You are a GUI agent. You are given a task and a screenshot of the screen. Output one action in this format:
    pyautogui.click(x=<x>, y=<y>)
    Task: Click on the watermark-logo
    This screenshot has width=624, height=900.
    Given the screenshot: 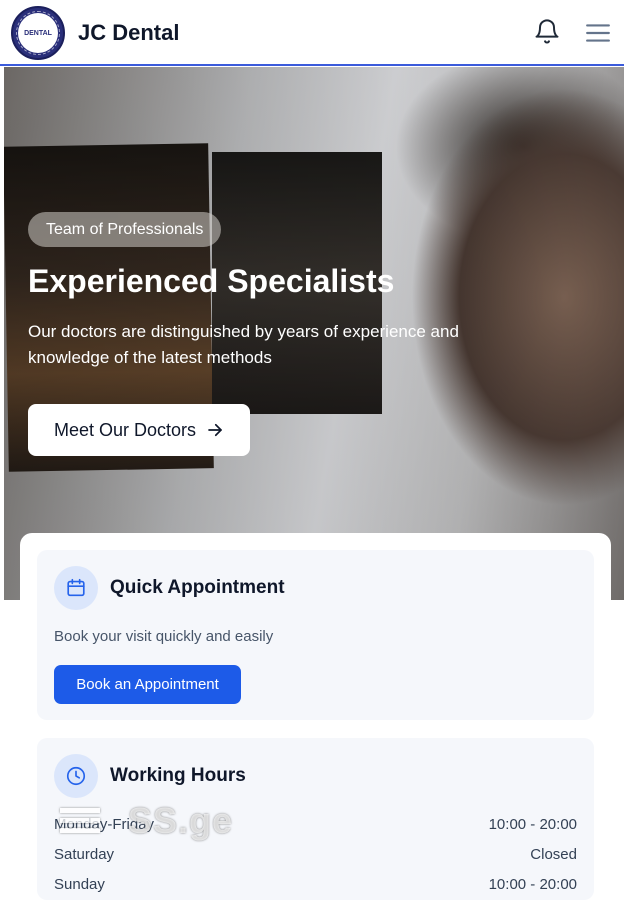 What is the action you would take?
    pyautogui.click(x=80, y=823)
    